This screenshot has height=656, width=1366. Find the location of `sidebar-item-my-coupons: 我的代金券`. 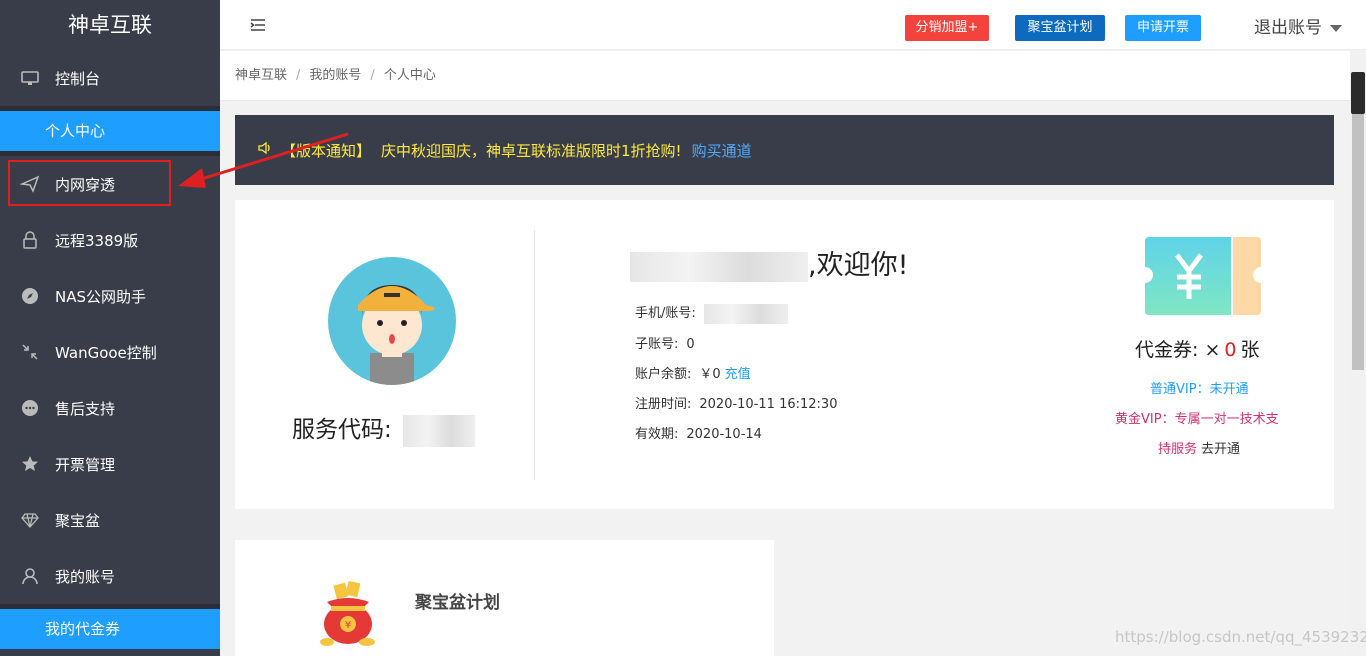

sidebar-item-my-coupons: 我的代金券 is located at coordinates (110, 629).